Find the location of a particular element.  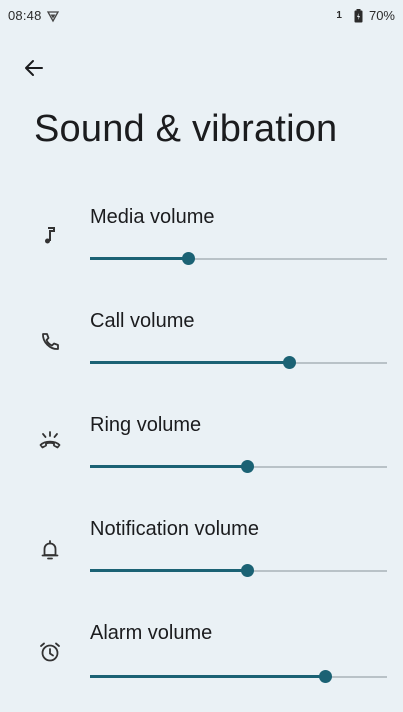

status-right-group: 1 70% is located at coordinates (365, 15).